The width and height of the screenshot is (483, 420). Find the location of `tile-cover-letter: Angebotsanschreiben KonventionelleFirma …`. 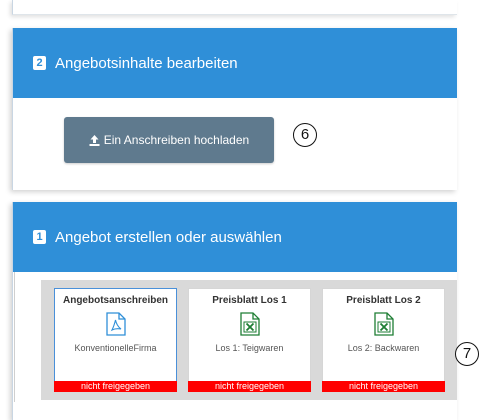

tile-cover-letter: Angebotsanschreiben KonventionelleFirma … is located at coordinates (115, 340).